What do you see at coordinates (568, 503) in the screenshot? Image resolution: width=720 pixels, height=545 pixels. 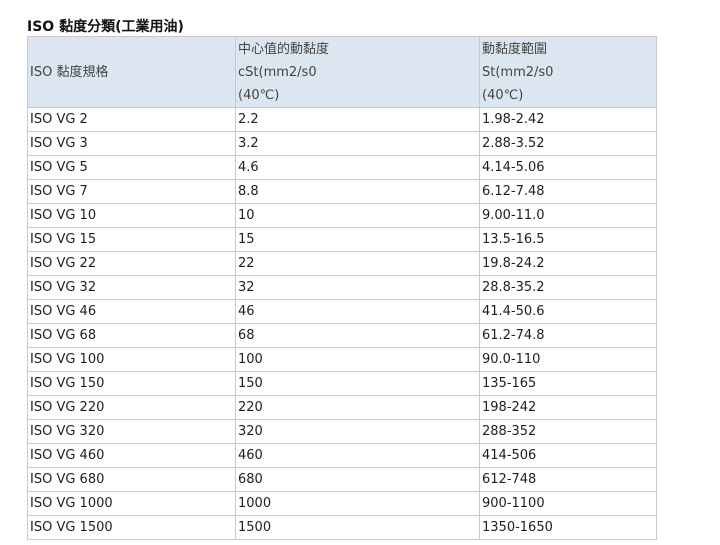 I see `viscosity-range-cell: 900-1100` at bounding box center [568, 503].